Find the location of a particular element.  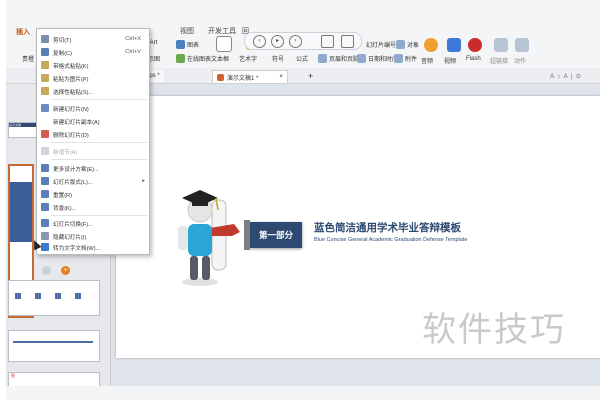

menu-item-copy: 复制(C) Ctrl+V is located at coordinates (93, 52).